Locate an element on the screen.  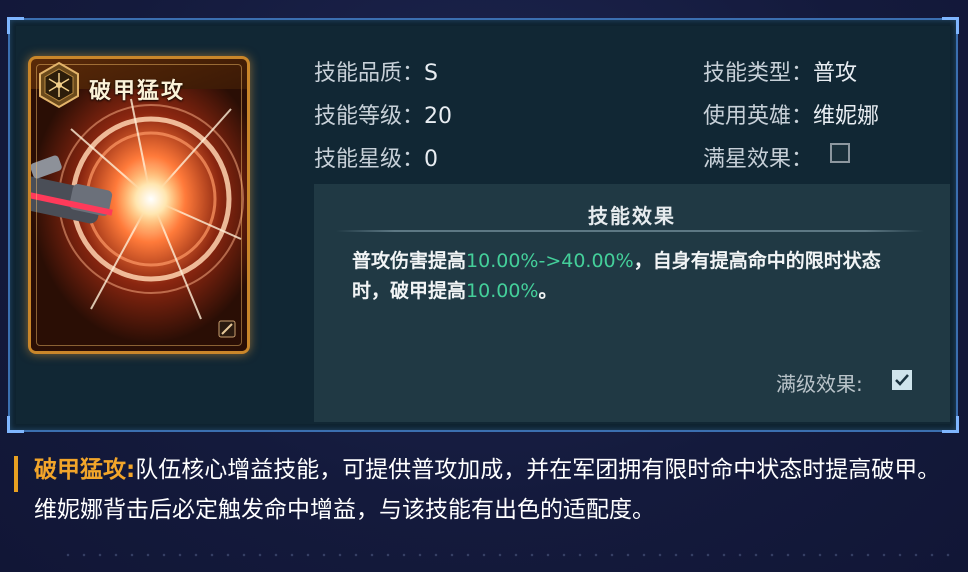
skill-type: 技能类型：普攻 is located at coordinates (780, 71).